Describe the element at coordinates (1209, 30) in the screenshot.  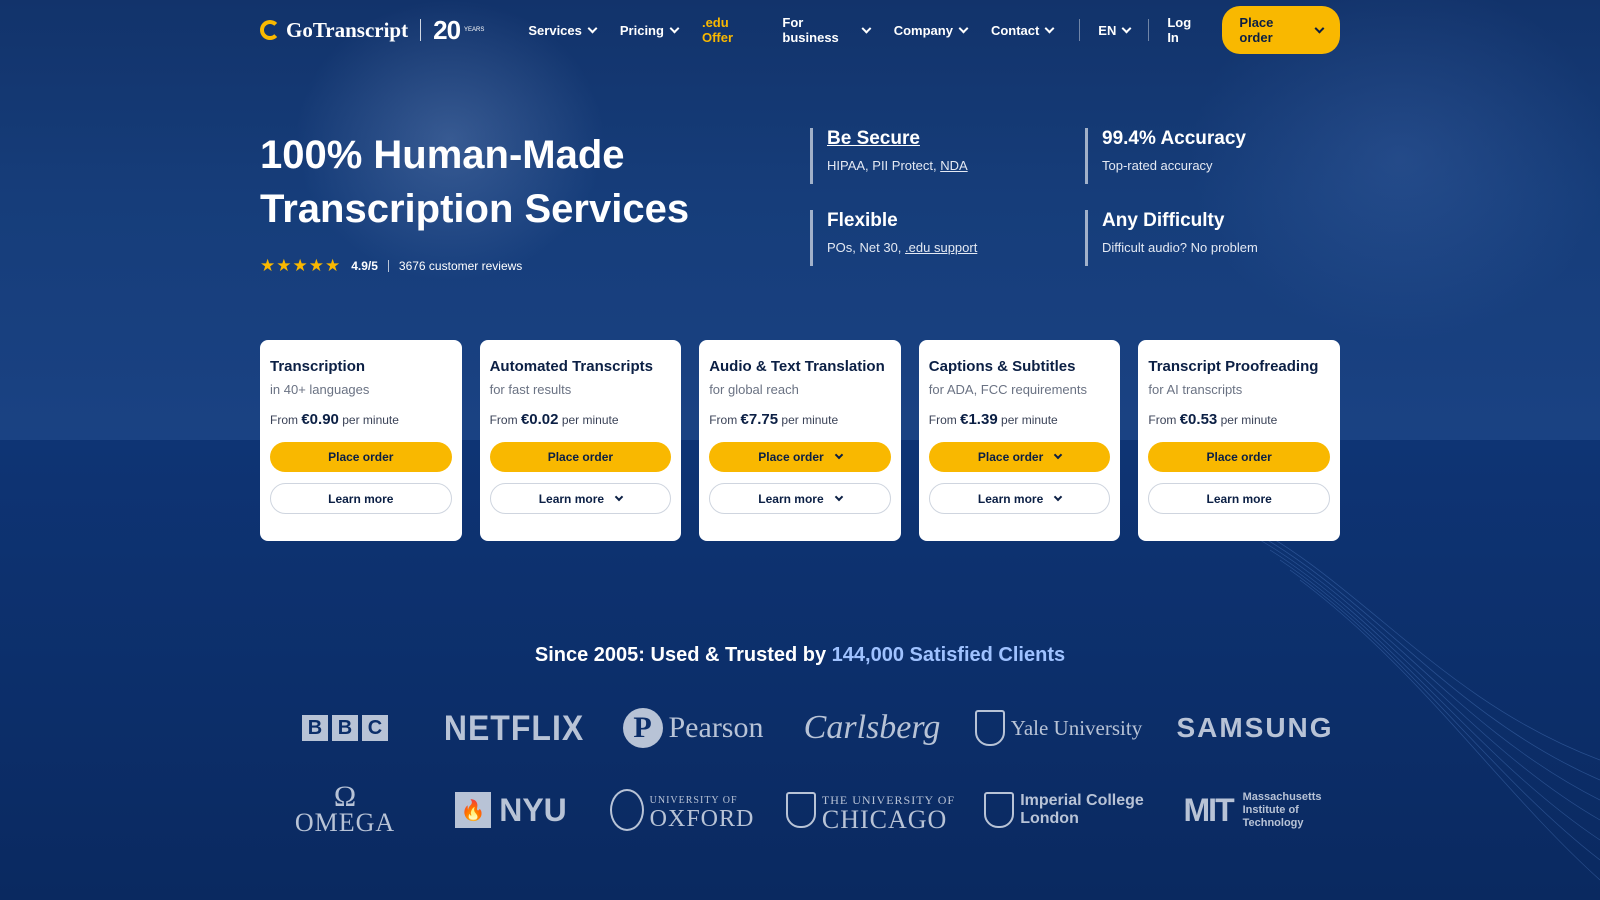
I see `nav-right: EN Log In Place order` at that location.